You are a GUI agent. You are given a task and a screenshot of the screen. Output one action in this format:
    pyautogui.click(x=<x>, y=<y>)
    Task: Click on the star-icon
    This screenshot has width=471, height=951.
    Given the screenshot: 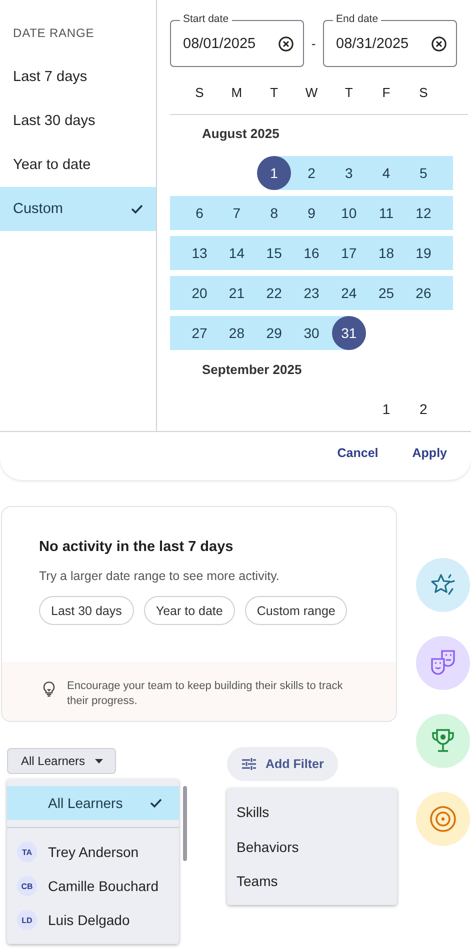 What is the action you would take?
    pyautogui.click(x=443, y=585)
    